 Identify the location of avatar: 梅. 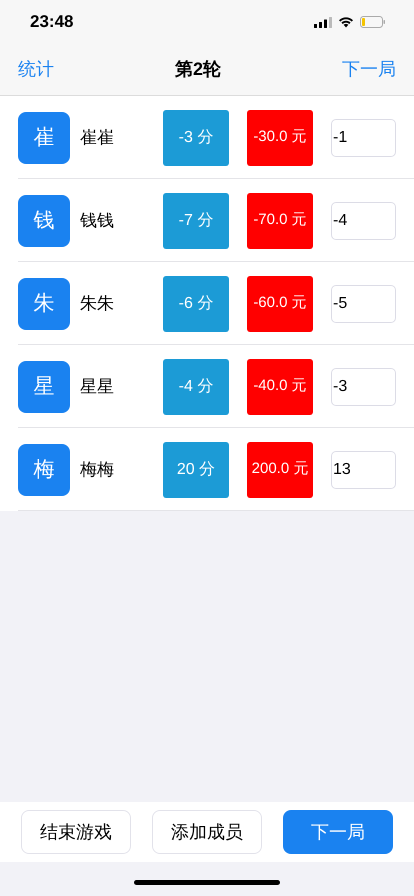
(44, 470).